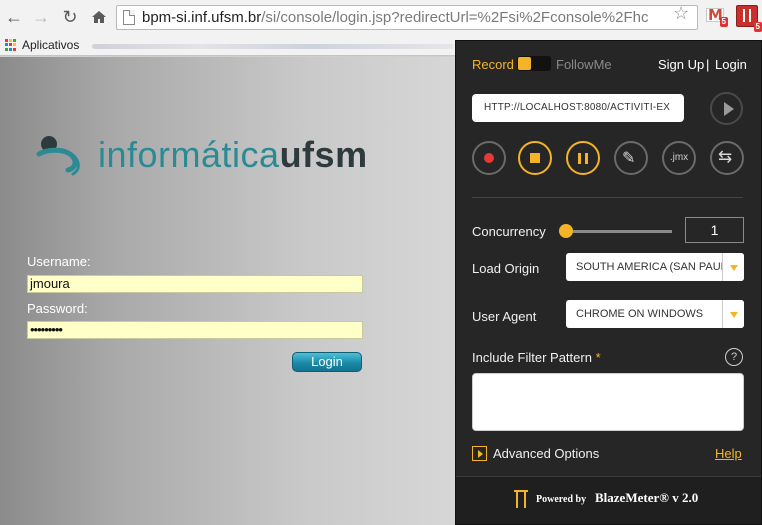  What do you see at coordinates (546, 453) in the screenshot?
I see `advanced-options-toggle: Advanced Options` at bounding box center [546, 453].